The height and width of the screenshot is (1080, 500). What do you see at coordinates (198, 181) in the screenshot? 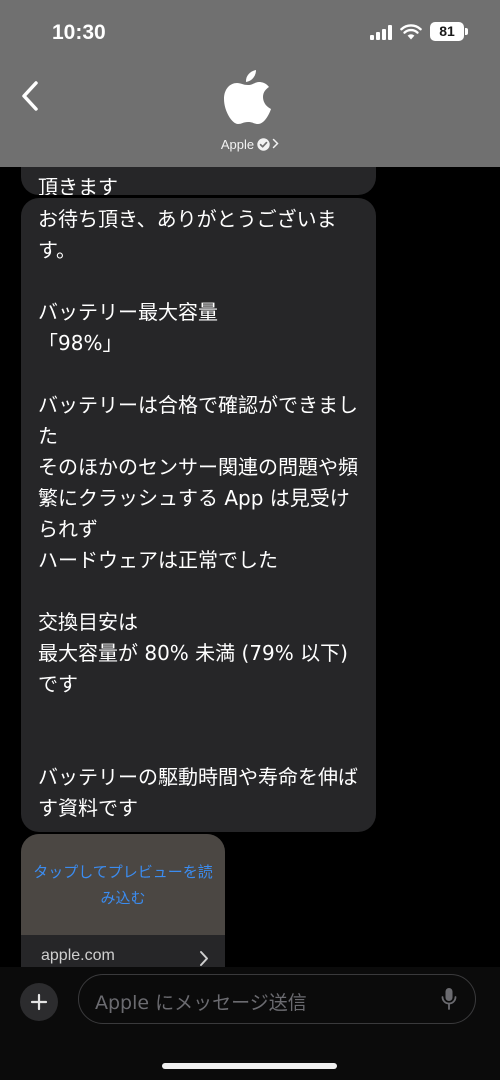
I see `message-bubble-previous: 頂きます` at bounding box center [198, 181].